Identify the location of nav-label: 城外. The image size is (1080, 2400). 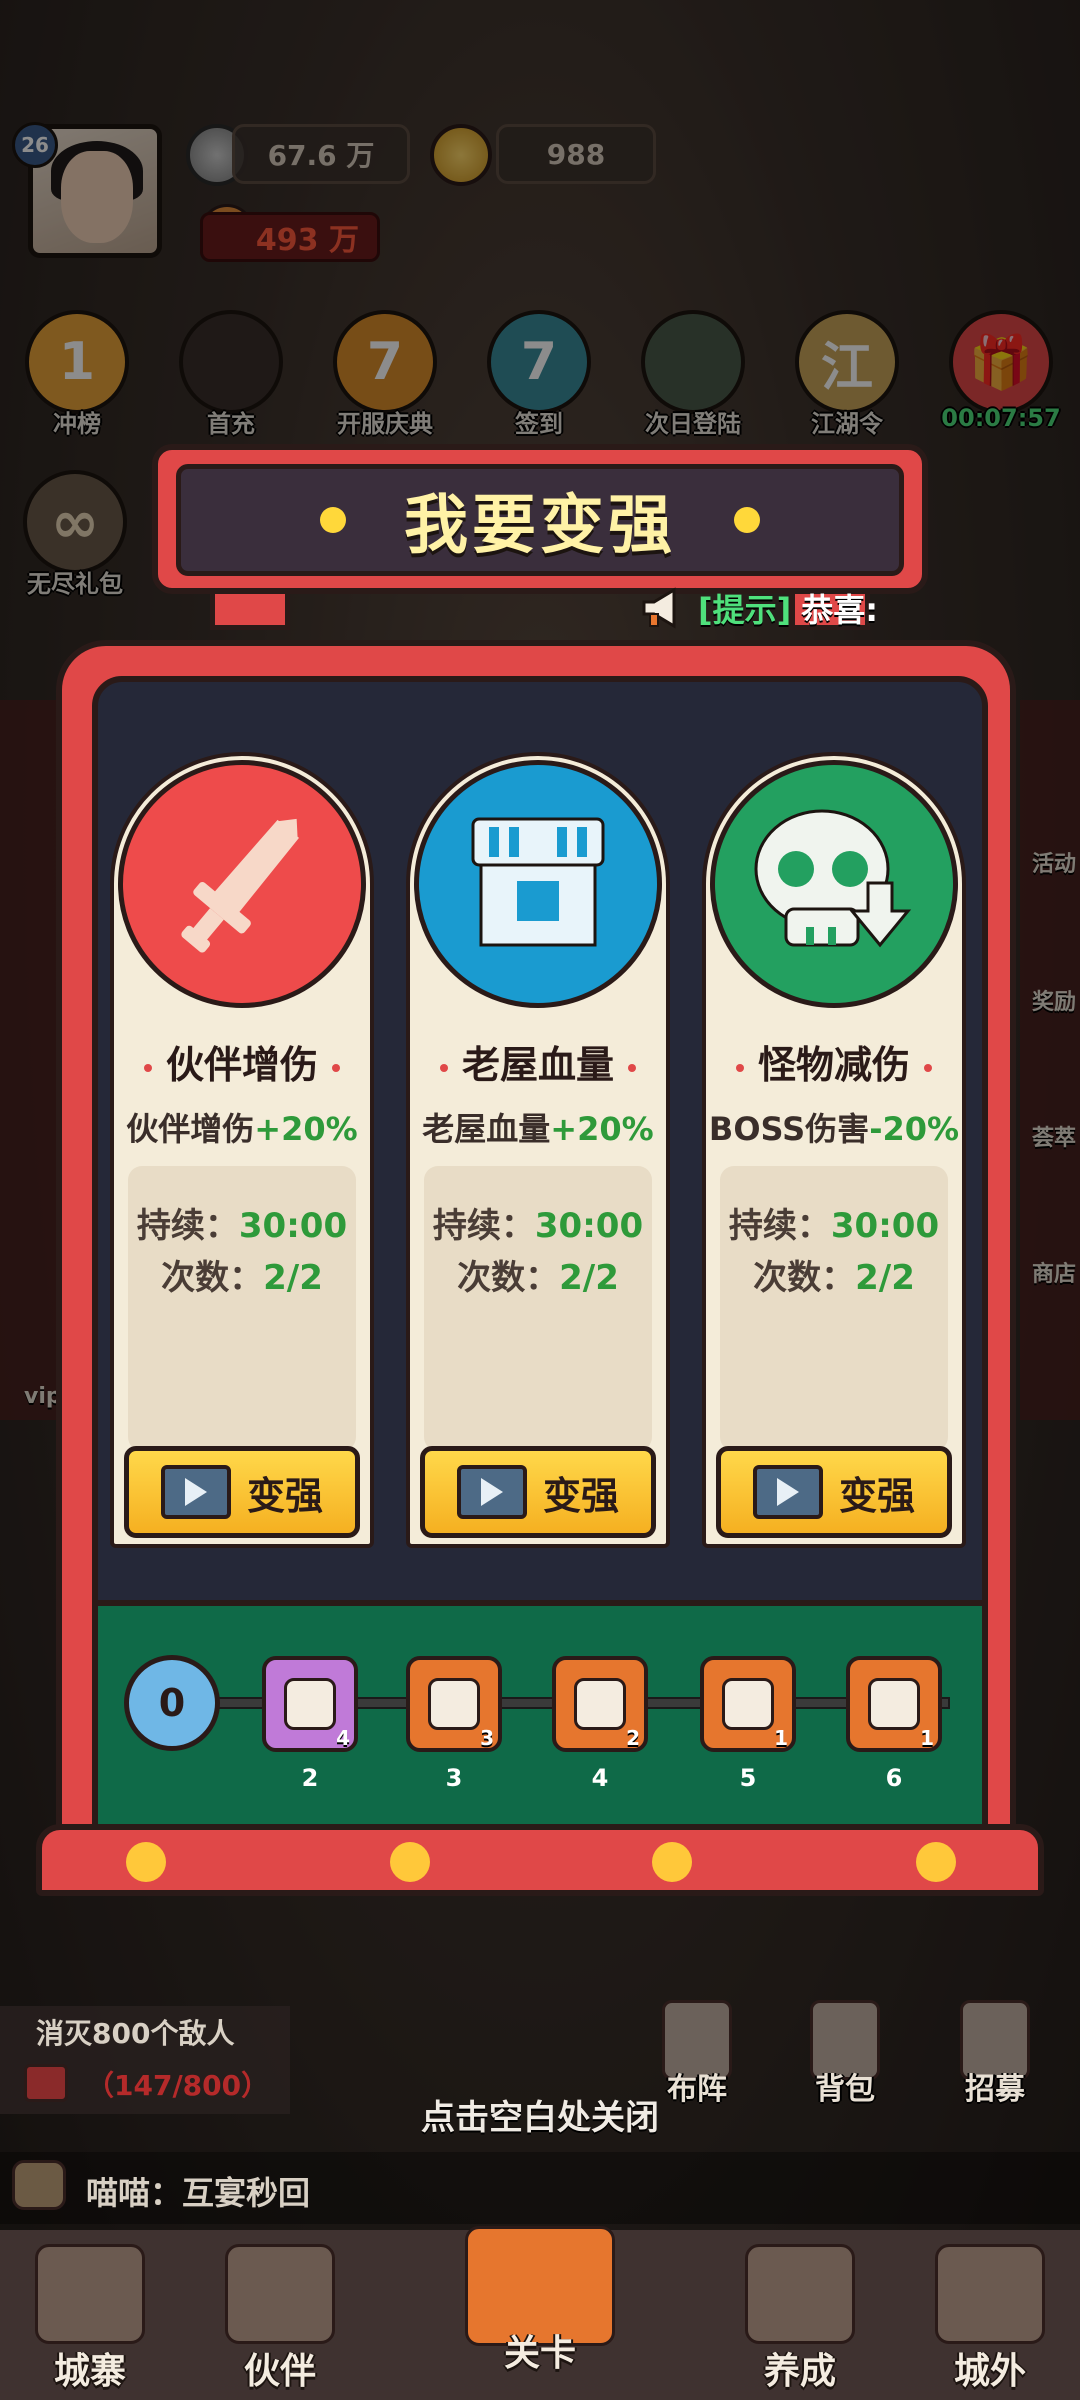
(989, 2371).